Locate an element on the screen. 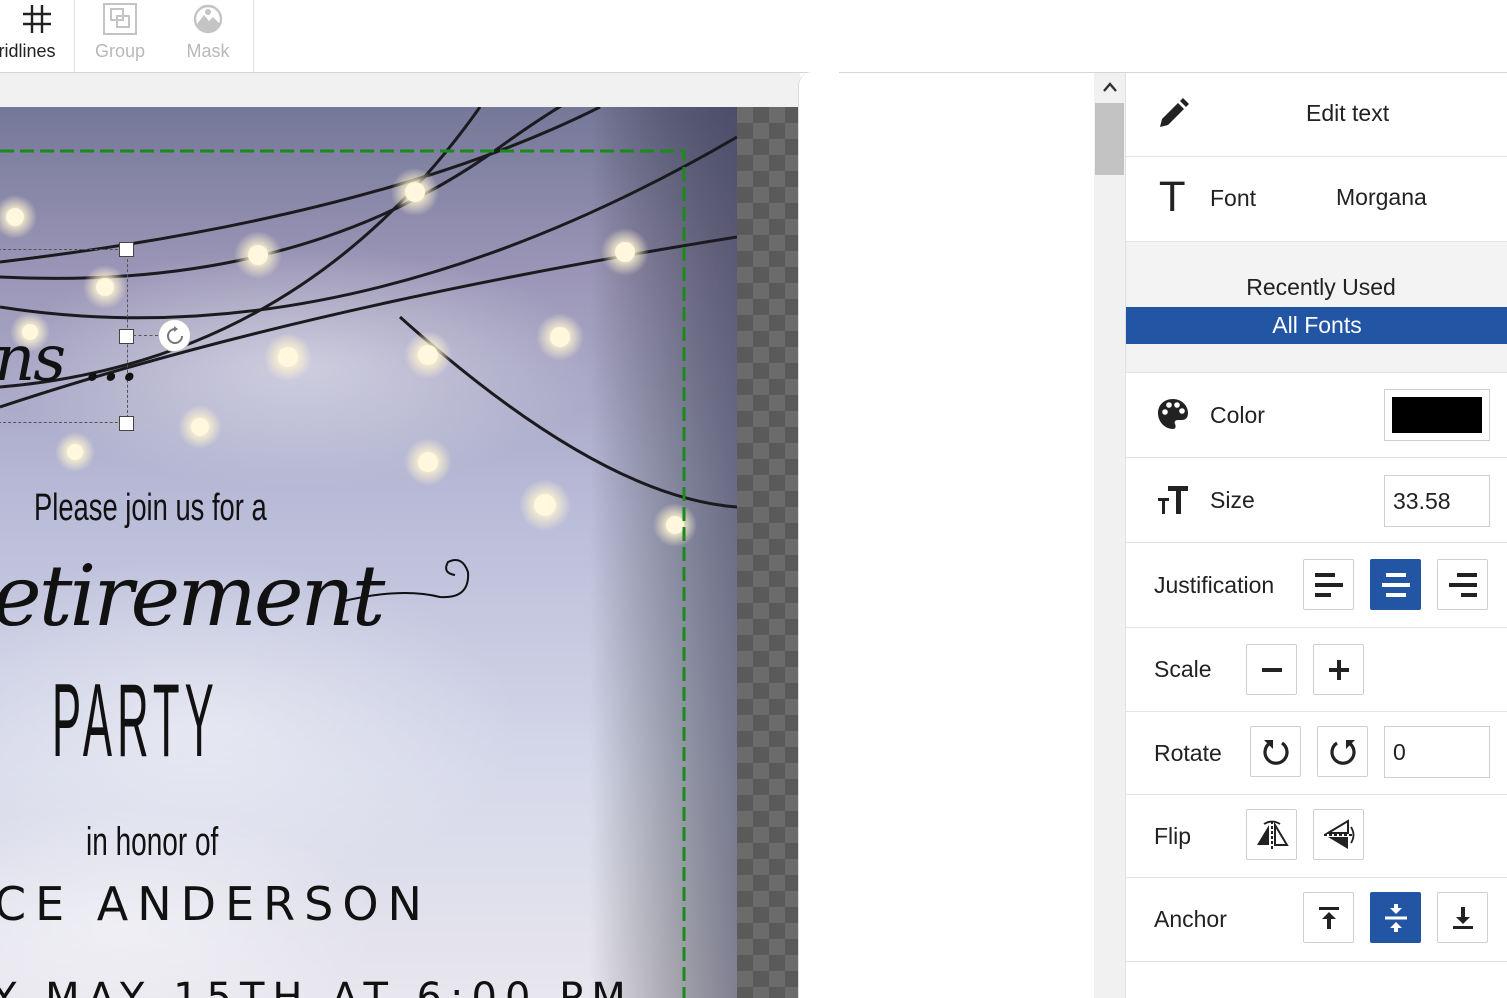  recently-used-option: Recently Used is located at coordinates (1316, 287).